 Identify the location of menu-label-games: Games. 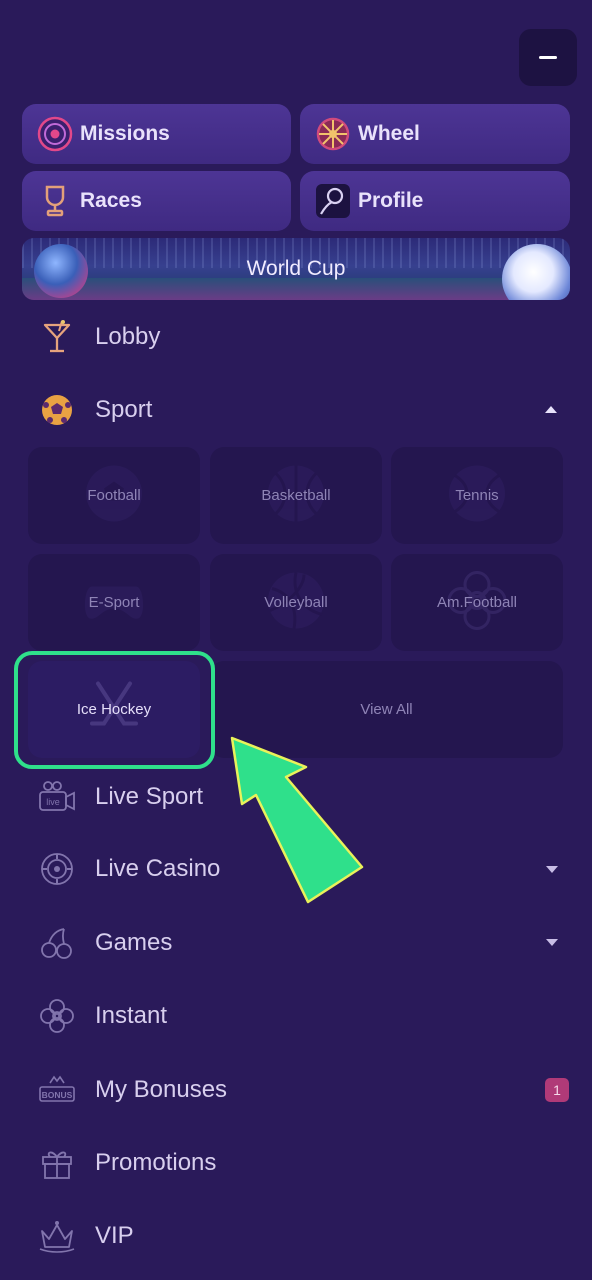
(134, 942).